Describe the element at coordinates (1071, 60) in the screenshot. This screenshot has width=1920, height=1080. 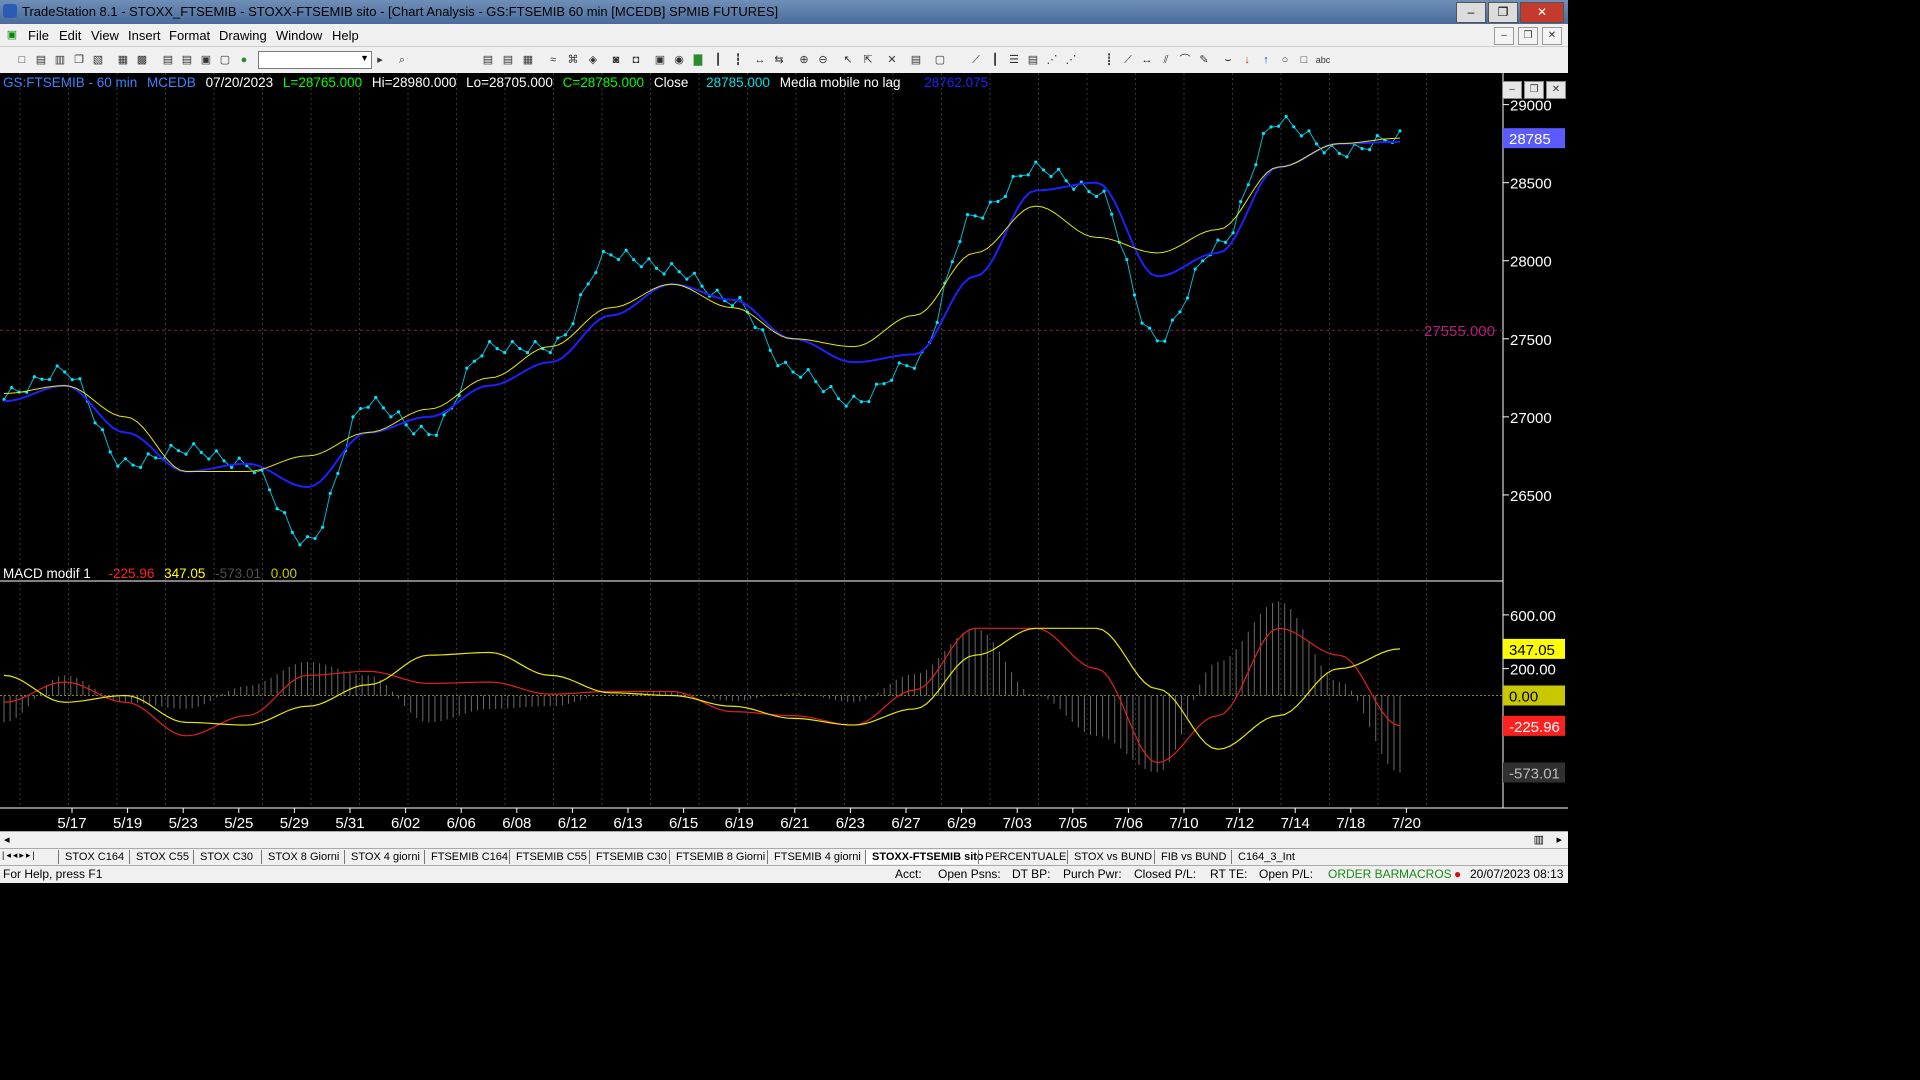
I see `fib-fan-icon: ⋰` at that location.